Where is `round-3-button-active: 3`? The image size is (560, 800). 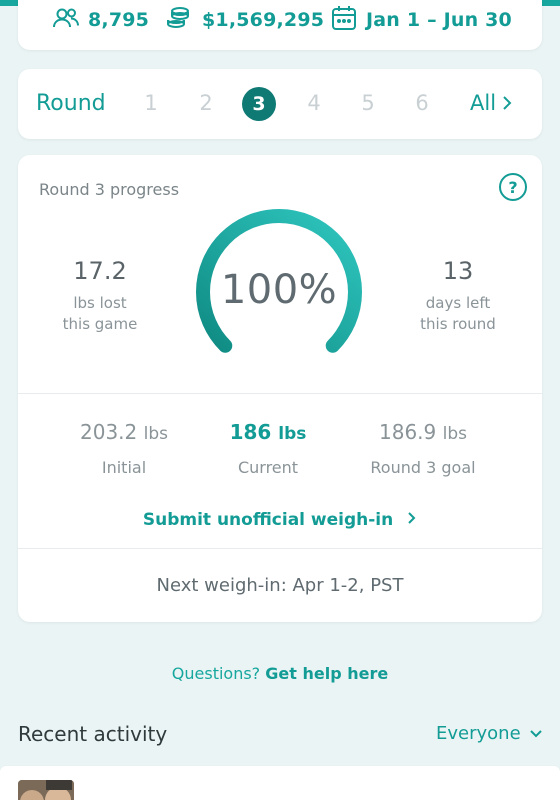
round-3-button-active: 3 is located at coordinates (259, 104).